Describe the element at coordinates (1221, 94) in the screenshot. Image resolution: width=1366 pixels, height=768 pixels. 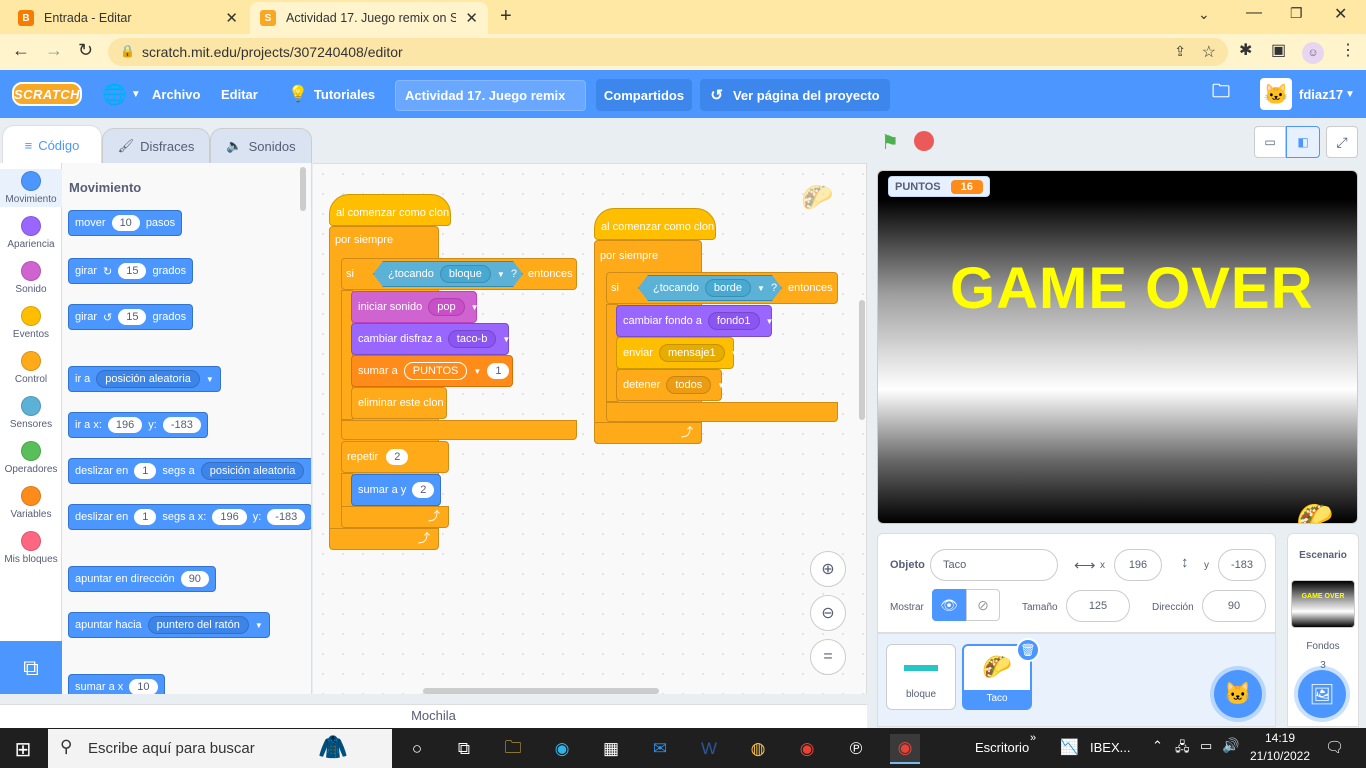
I see `my-stuff-folder-icon: 🗀` at that location.